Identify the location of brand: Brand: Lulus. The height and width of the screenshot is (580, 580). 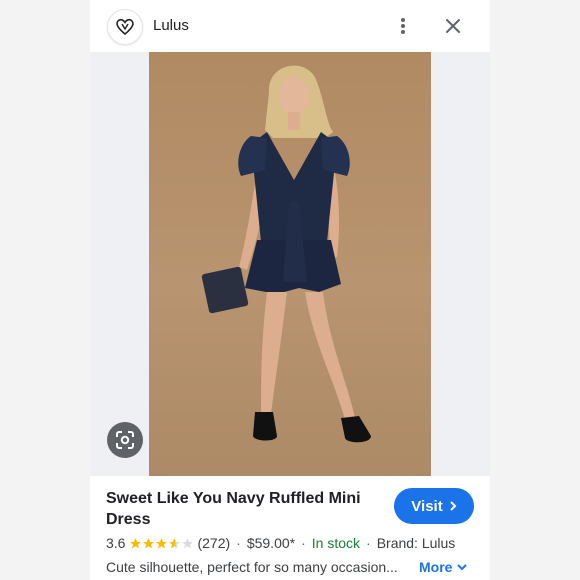
(416, 543).